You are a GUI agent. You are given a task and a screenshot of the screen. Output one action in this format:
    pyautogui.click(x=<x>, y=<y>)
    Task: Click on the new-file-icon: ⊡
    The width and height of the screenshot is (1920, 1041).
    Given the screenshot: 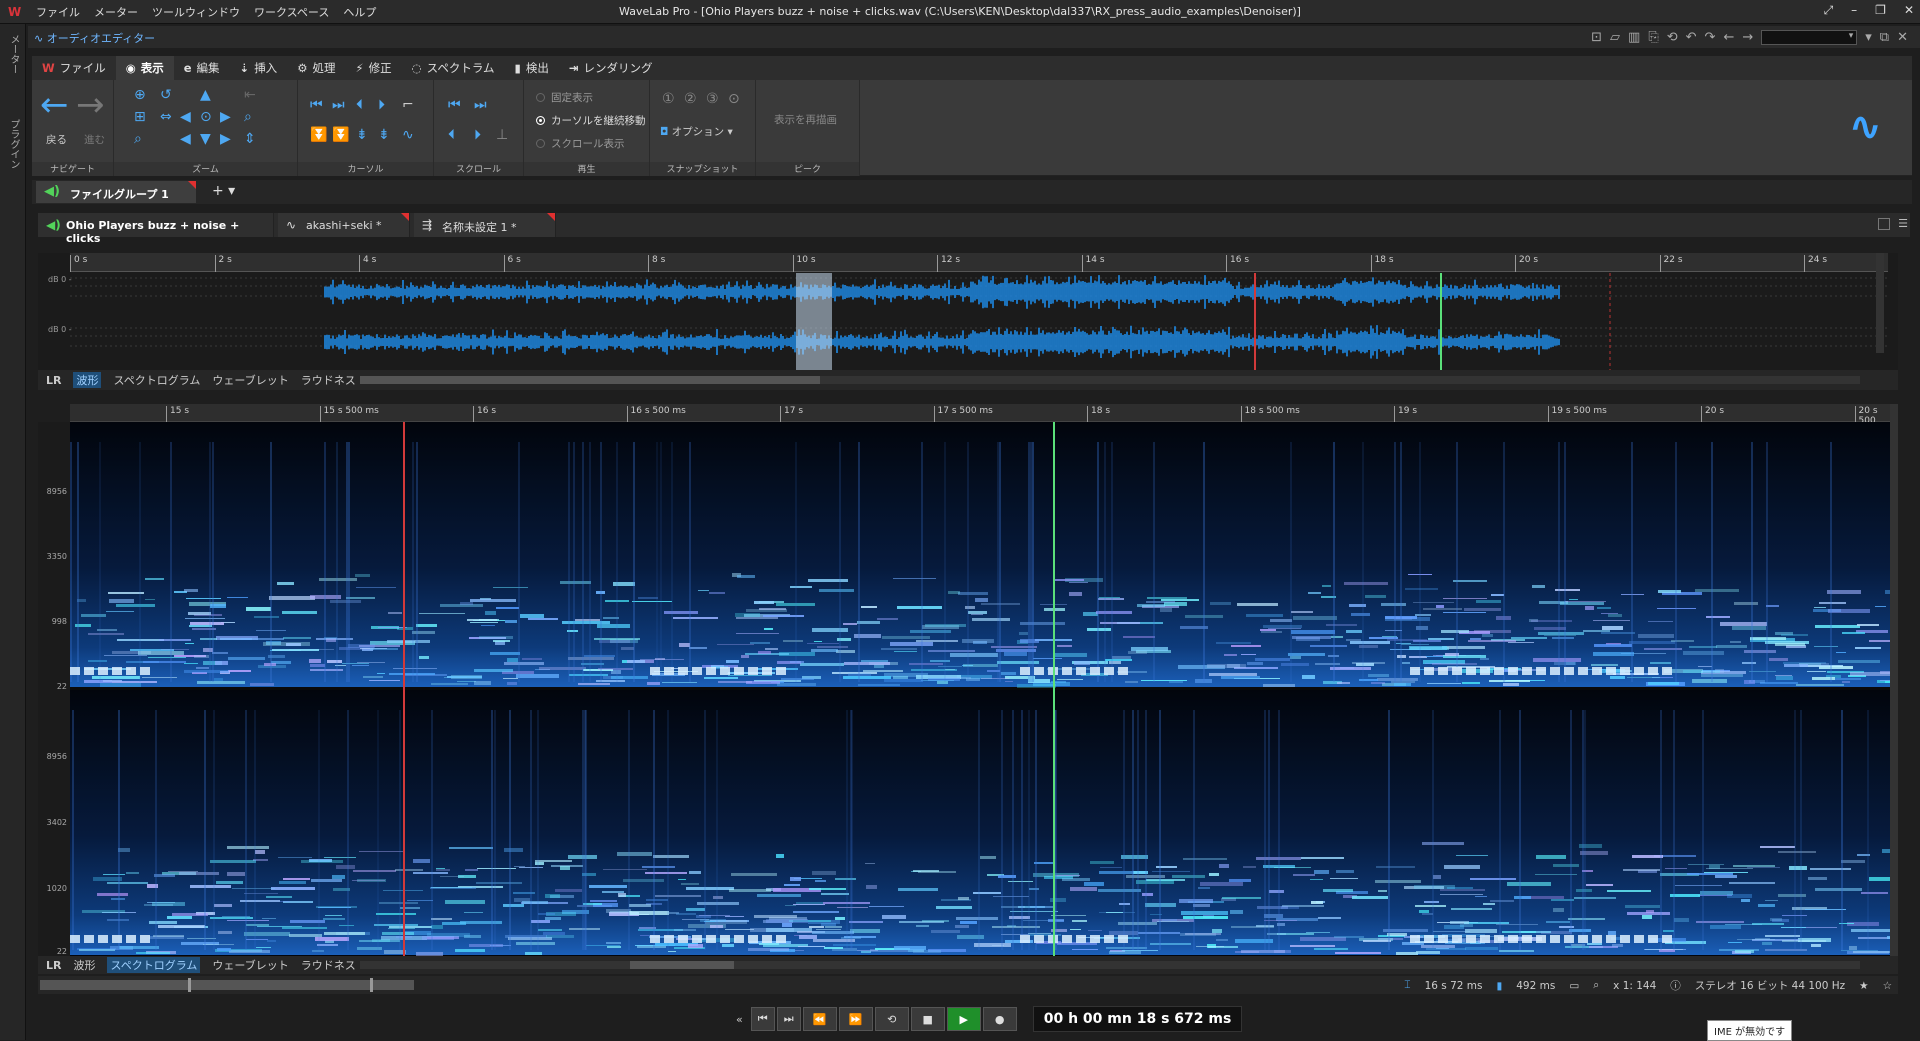 What is the action you would take?
    pyautogui.click(x=1596, y=37)
    